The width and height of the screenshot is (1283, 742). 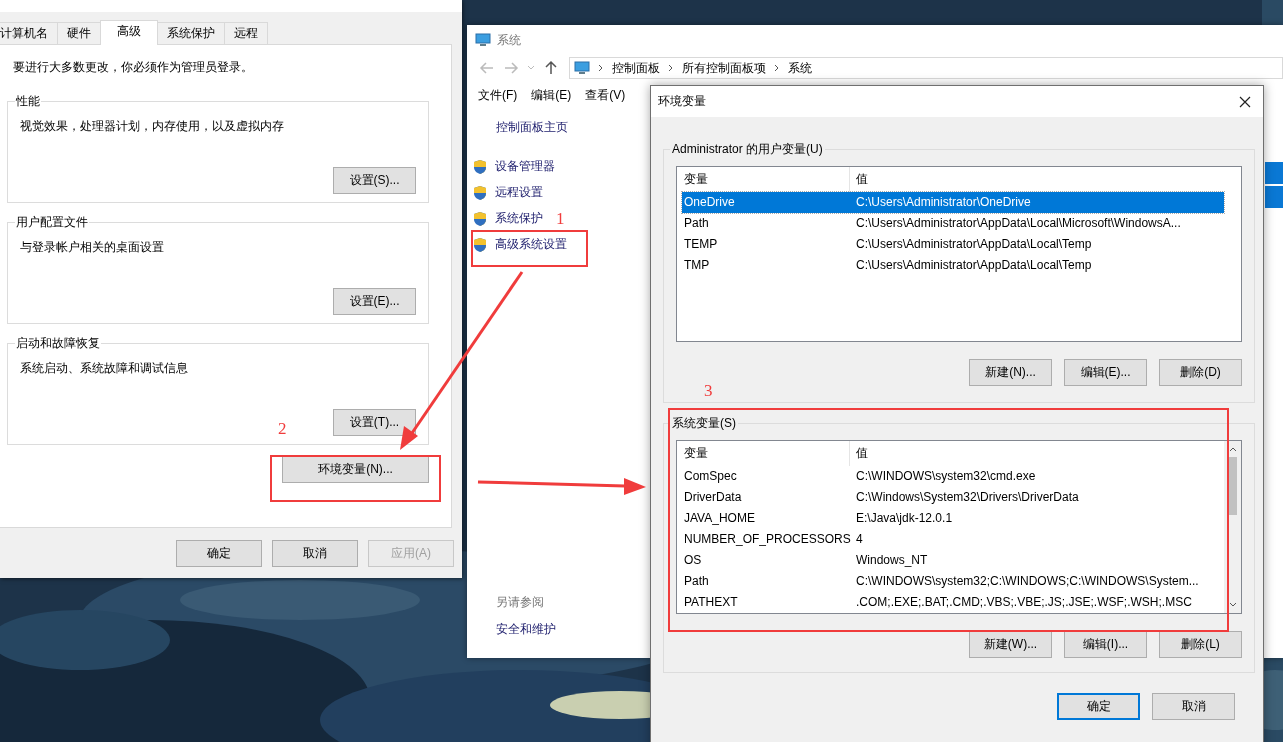 What do you see at coordinates (859, 539) in the screenshot?
I see `table-cell-text: 4` at bounding box center [859, 539].